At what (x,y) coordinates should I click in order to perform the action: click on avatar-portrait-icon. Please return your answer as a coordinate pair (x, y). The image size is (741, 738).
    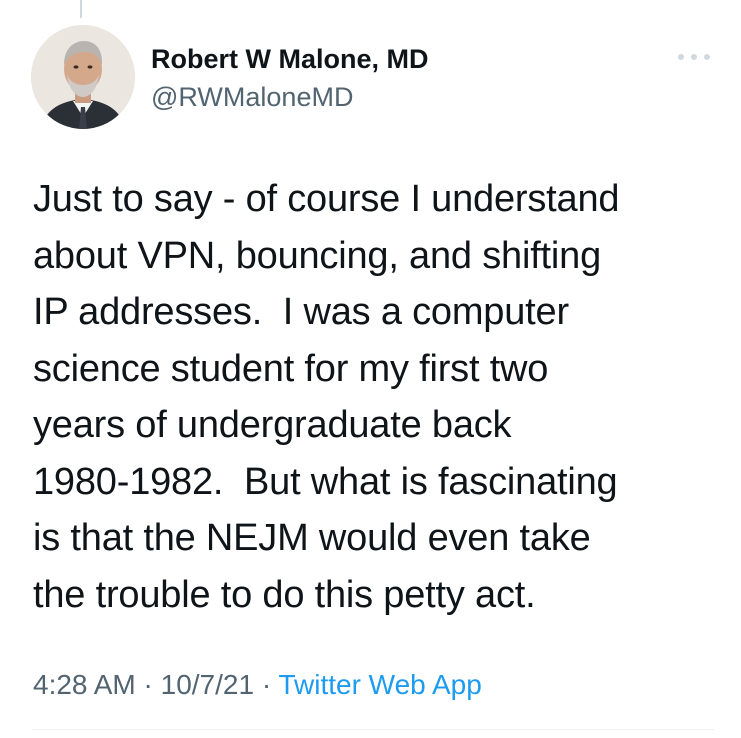
    Looking at the image, I should click on (83, 77).